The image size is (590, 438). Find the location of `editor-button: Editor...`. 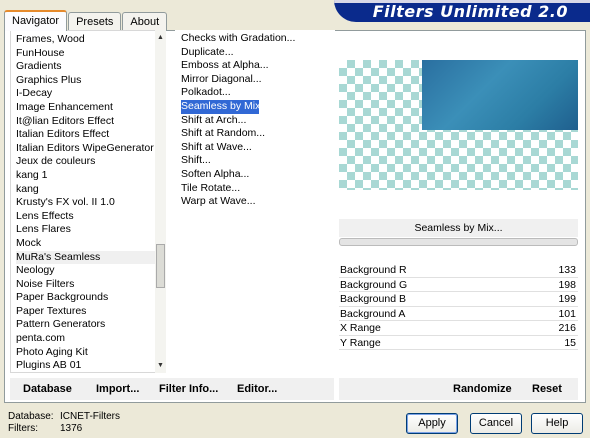

editor-button: Editor... is located at coordinates (257, 389).